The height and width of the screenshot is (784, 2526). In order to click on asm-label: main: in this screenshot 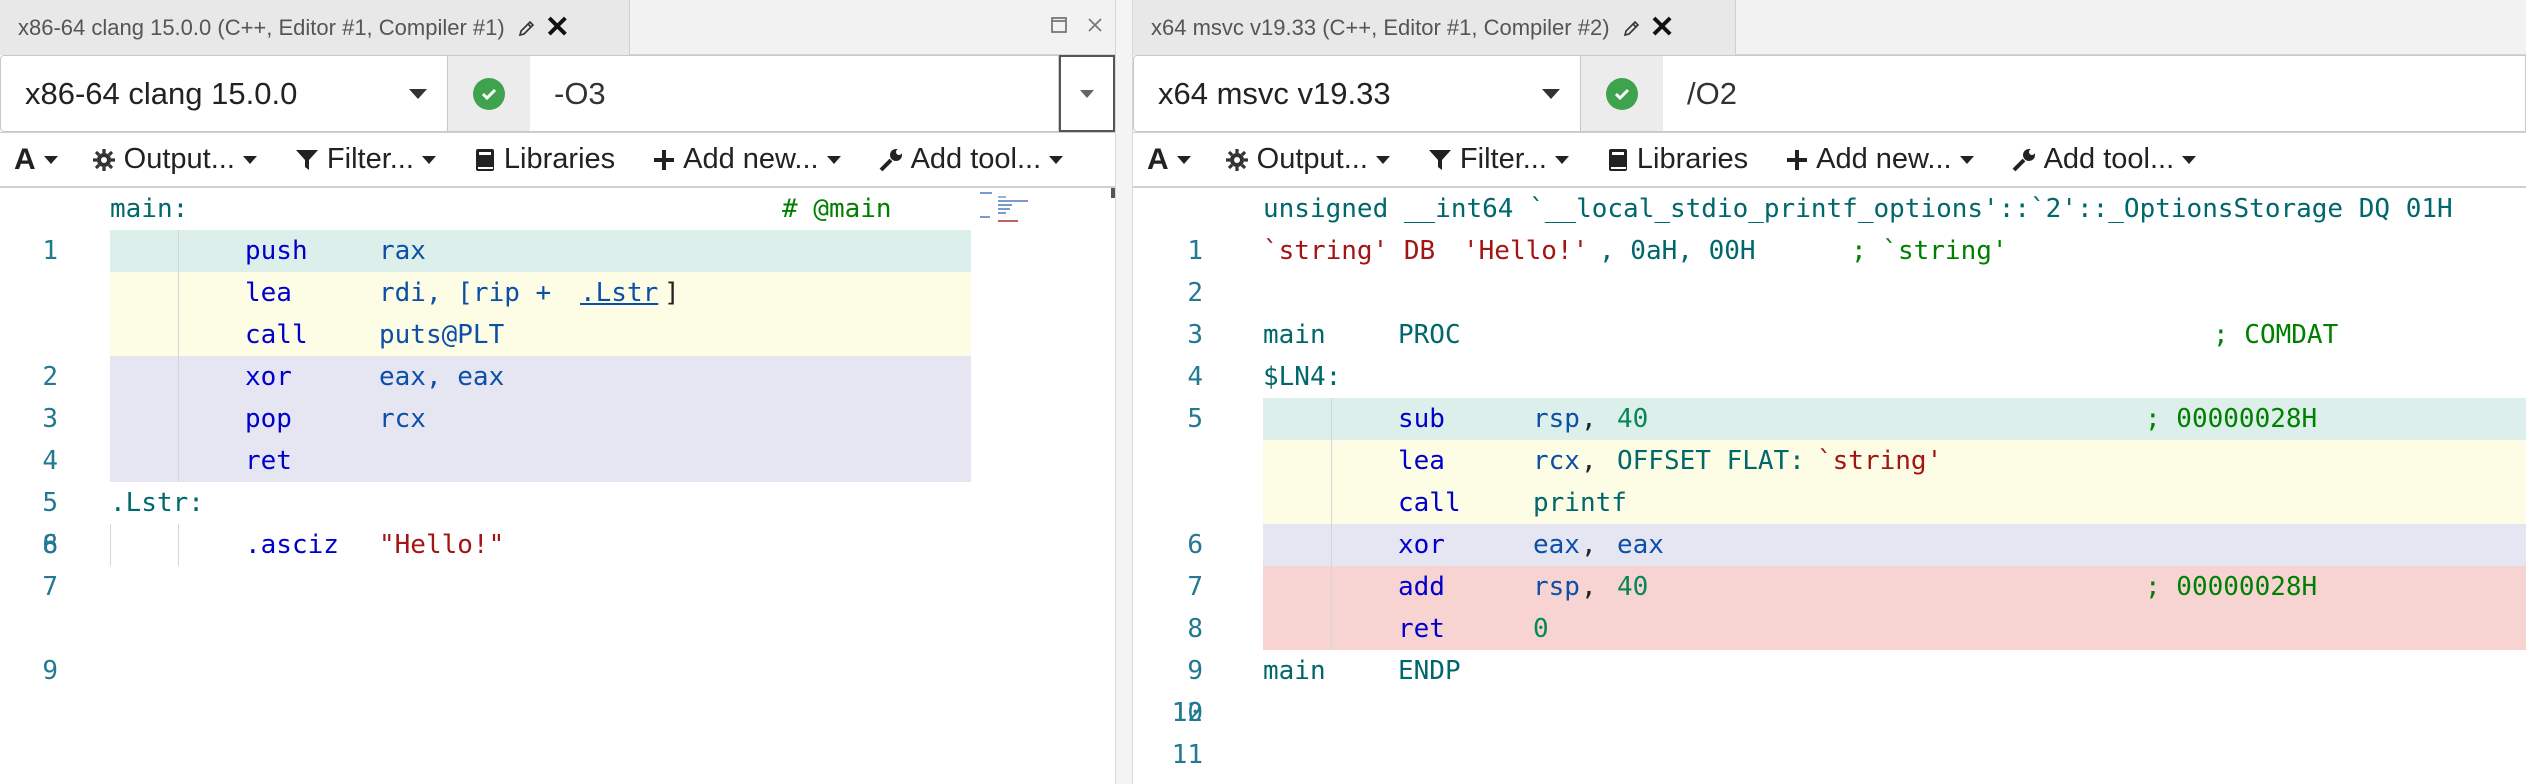, I will do `click(149, 209)`.